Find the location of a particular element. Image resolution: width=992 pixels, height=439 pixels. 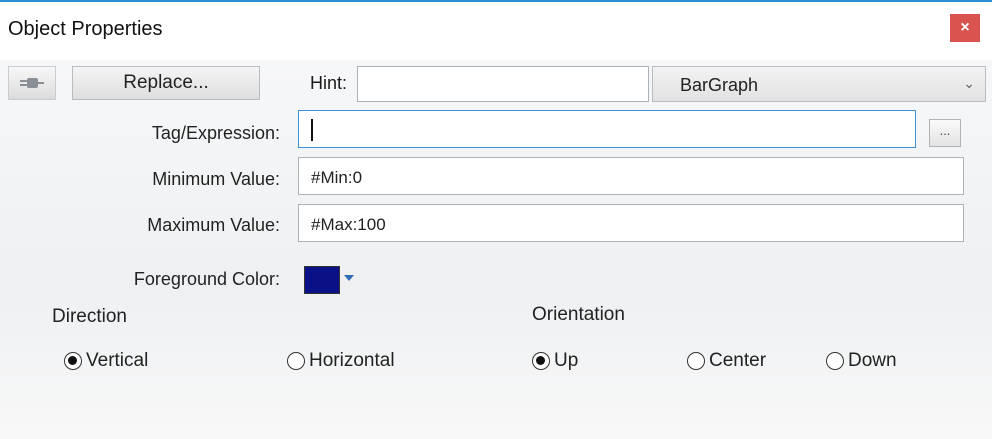

hint-input is located at coordinates (503, 84).